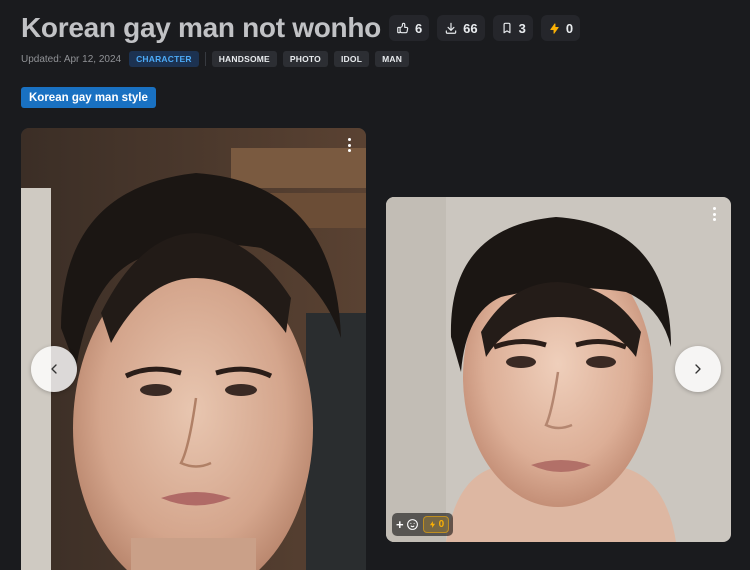 The width and height of the screenshot is (750, 570). I want to click on emoji-add-icon, so click(412, 524).